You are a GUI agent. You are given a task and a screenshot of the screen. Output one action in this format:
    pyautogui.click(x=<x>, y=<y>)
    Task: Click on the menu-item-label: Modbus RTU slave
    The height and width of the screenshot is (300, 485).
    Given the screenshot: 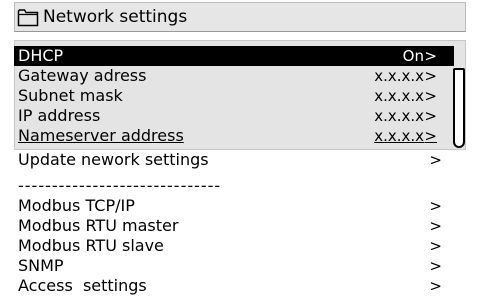 What is the action you would take?
    pyautogui.click(x=91, y=245)
    